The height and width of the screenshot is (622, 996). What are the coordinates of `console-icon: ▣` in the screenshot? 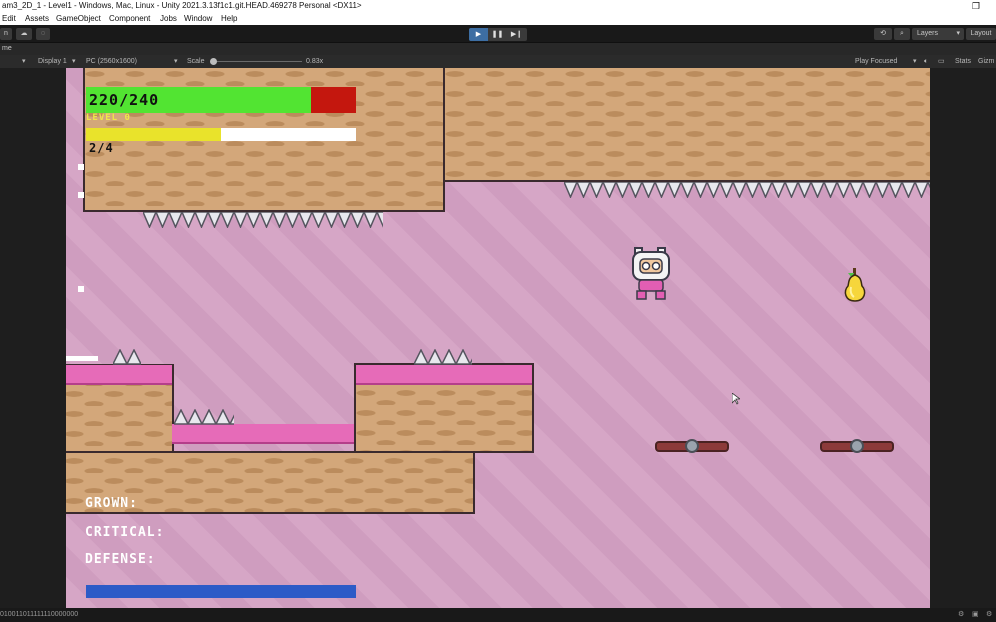 It's located at (975, 615).